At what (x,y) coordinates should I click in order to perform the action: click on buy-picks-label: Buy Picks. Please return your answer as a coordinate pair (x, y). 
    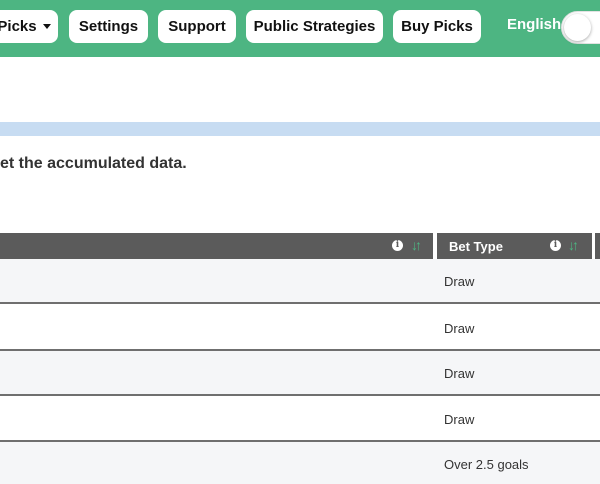
    Looking at the image, I should click on (437, 26).